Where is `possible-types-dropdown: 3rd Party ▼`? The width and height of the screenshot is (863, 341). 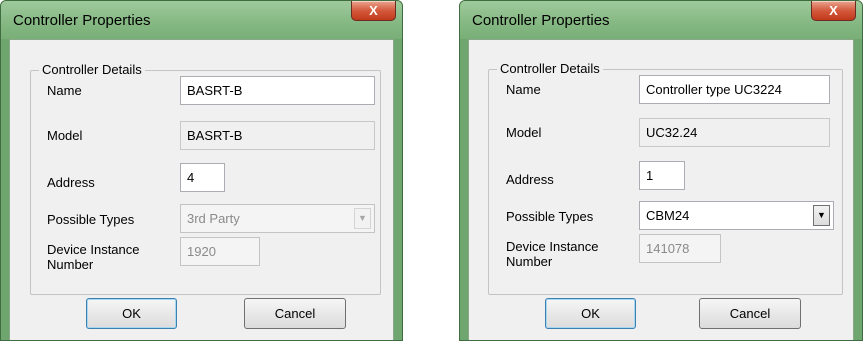 possible-types-dropdown: 3rd Party ▼ is located at coordinates (277, 218).